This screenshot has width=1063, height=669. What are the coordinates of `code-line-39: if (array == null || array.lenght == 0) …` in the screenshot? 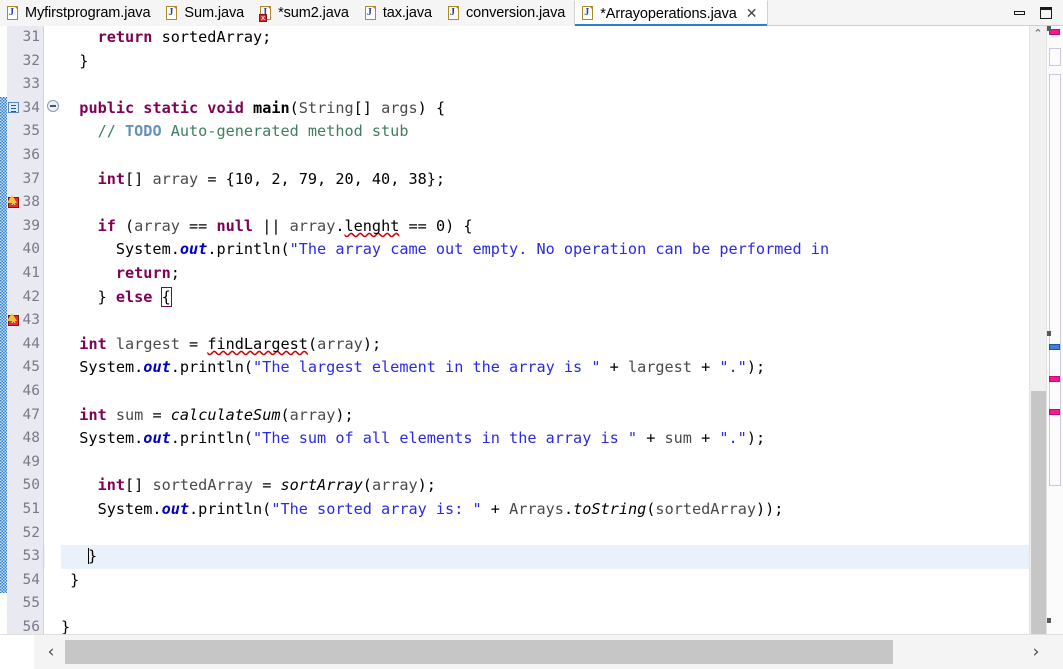 It's located at (545, 227).